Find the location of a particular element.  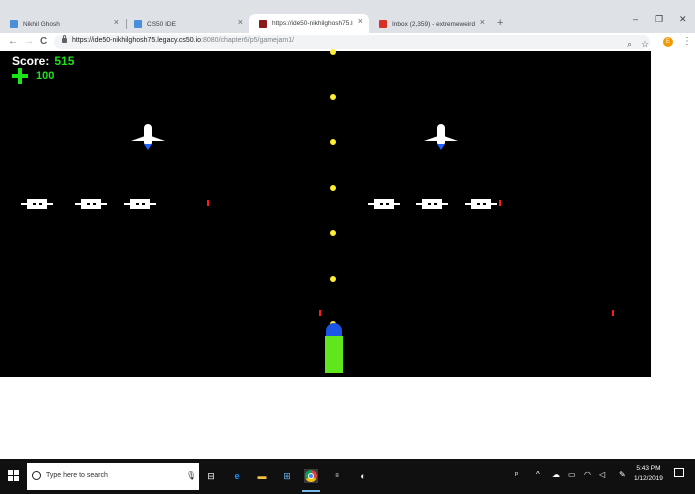

score-value: 515 is located at coordinates (64, 61).